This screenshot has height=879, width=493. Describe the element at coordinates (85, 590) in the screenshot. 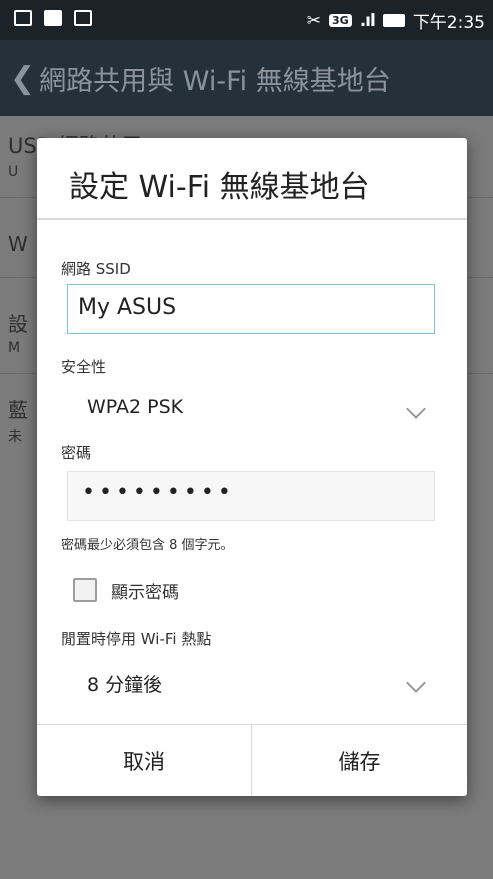

I see `show-password-checkbox` at that location.